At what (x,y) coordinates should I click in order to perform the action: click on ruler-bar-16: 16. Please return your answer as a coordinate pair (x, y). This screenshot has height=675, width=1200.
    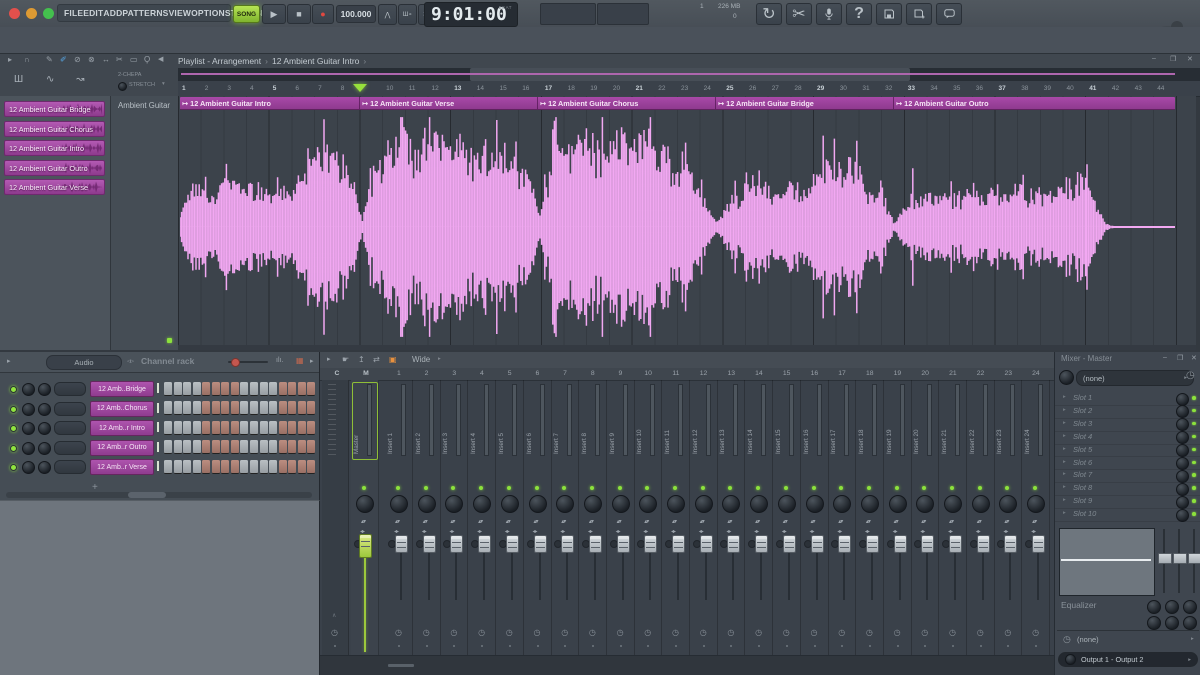
    Looking at the image, I should click on (525, 88).